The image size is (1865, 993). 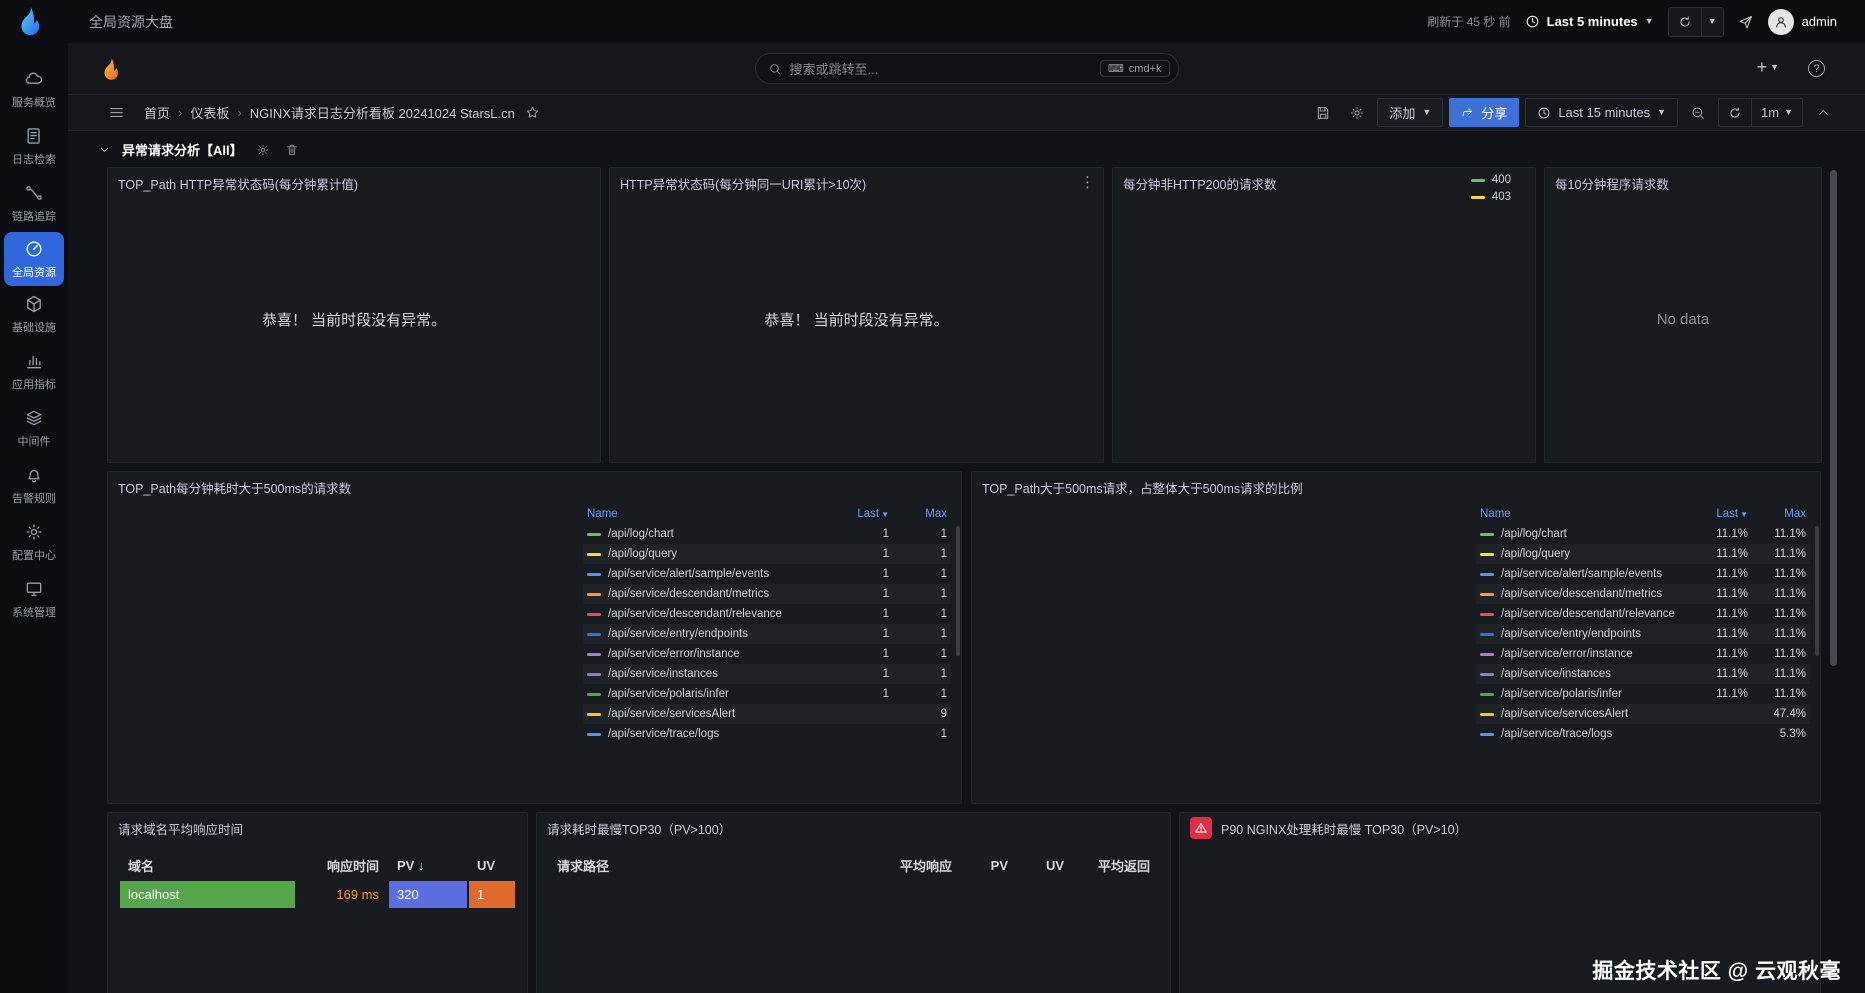 What do you see at coordinates (157, 112) in the screenshot?
I see `breadcrumb-item: 首页` at bounding box center [157, 112].